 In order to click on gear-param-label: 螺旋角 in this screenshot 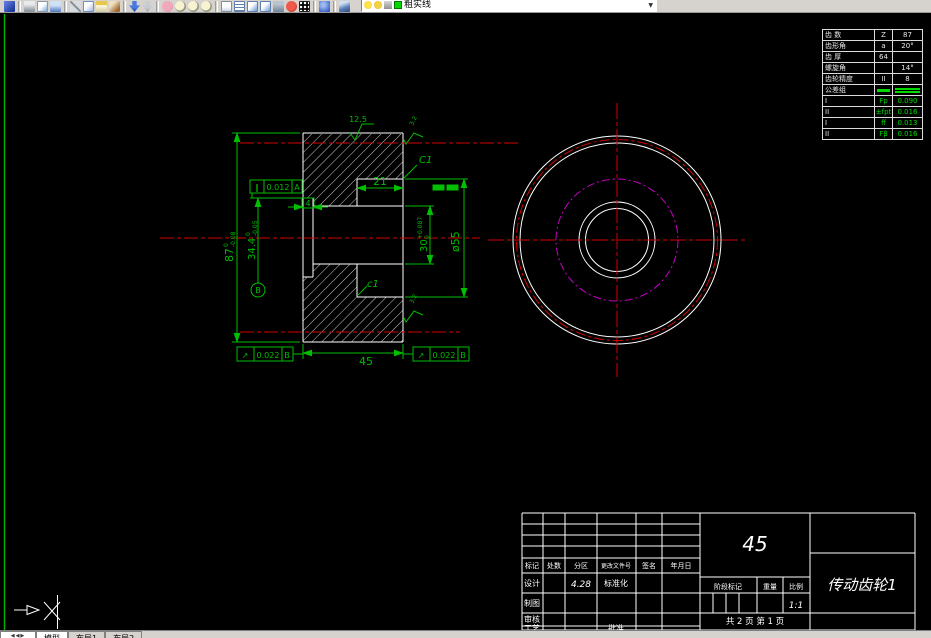, I will do `click(848, 68)`.